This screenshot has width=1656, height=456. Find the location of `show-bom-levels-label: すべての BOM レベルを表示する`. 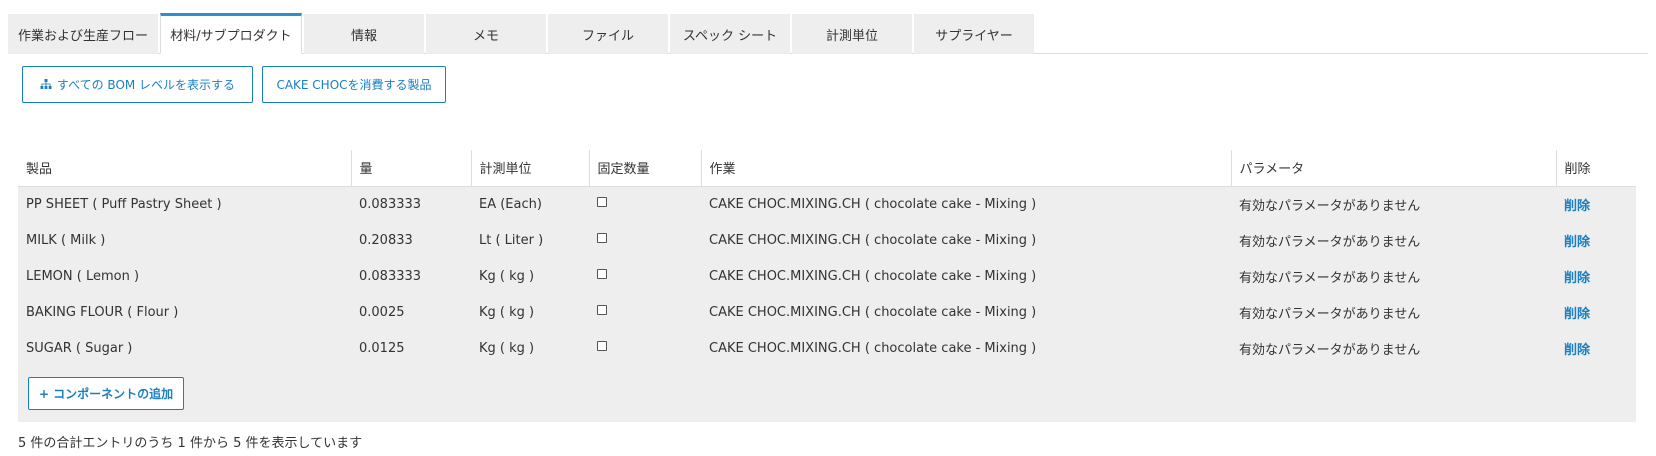

show-bom-levels-label: すべての BOM レベルを表示する is located at coordinates (146, 85).